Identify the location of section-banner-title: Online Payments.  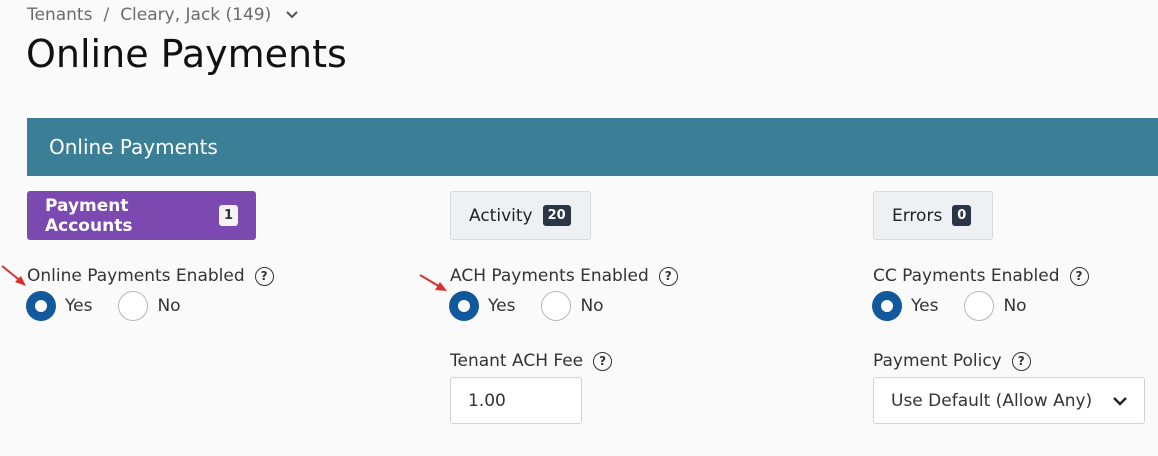
(133, 147).